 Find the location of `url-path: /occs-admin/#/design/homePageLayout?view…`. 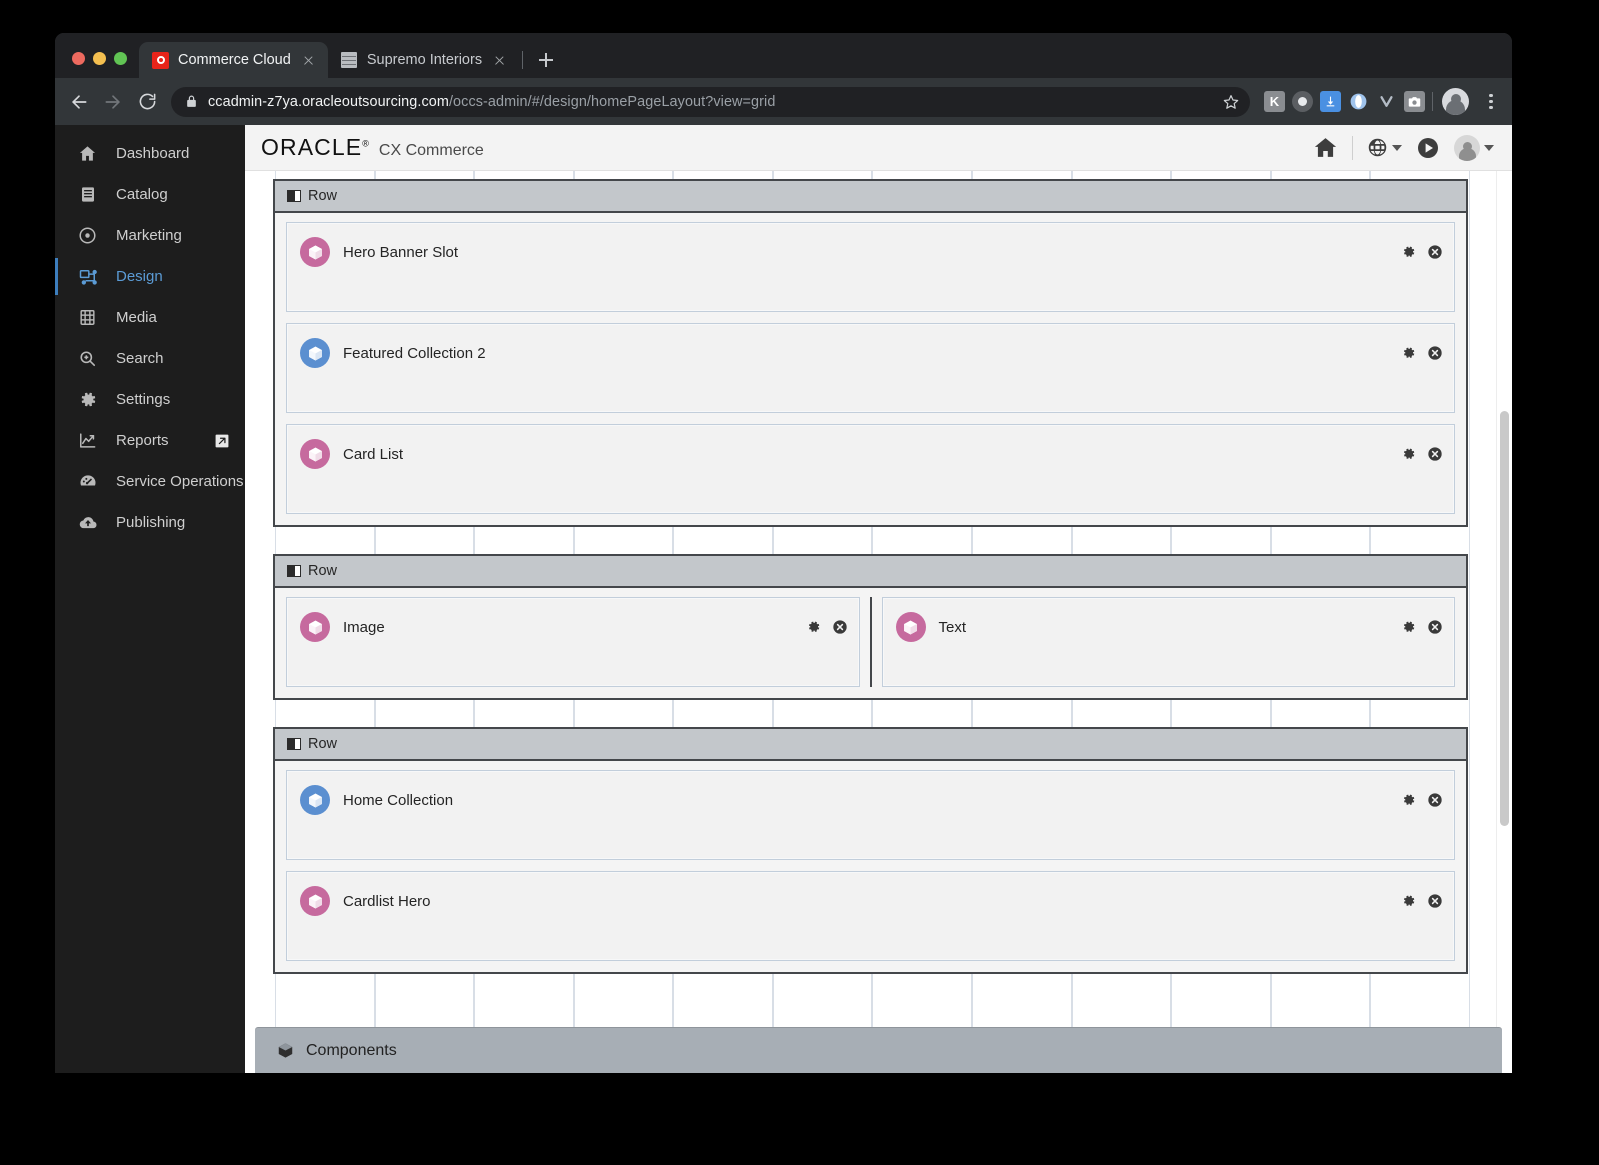

url-path: /occs-admin/#/design/homePageLayout?view… is located at coordinates (612, 101).